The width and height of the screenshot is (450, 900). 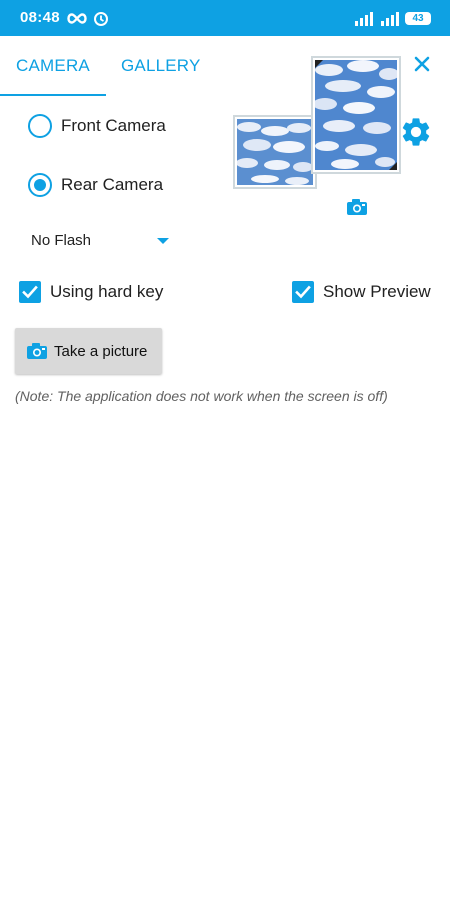 I want to click on take-picture-label: Take a picture, so click(x=101, y=351).